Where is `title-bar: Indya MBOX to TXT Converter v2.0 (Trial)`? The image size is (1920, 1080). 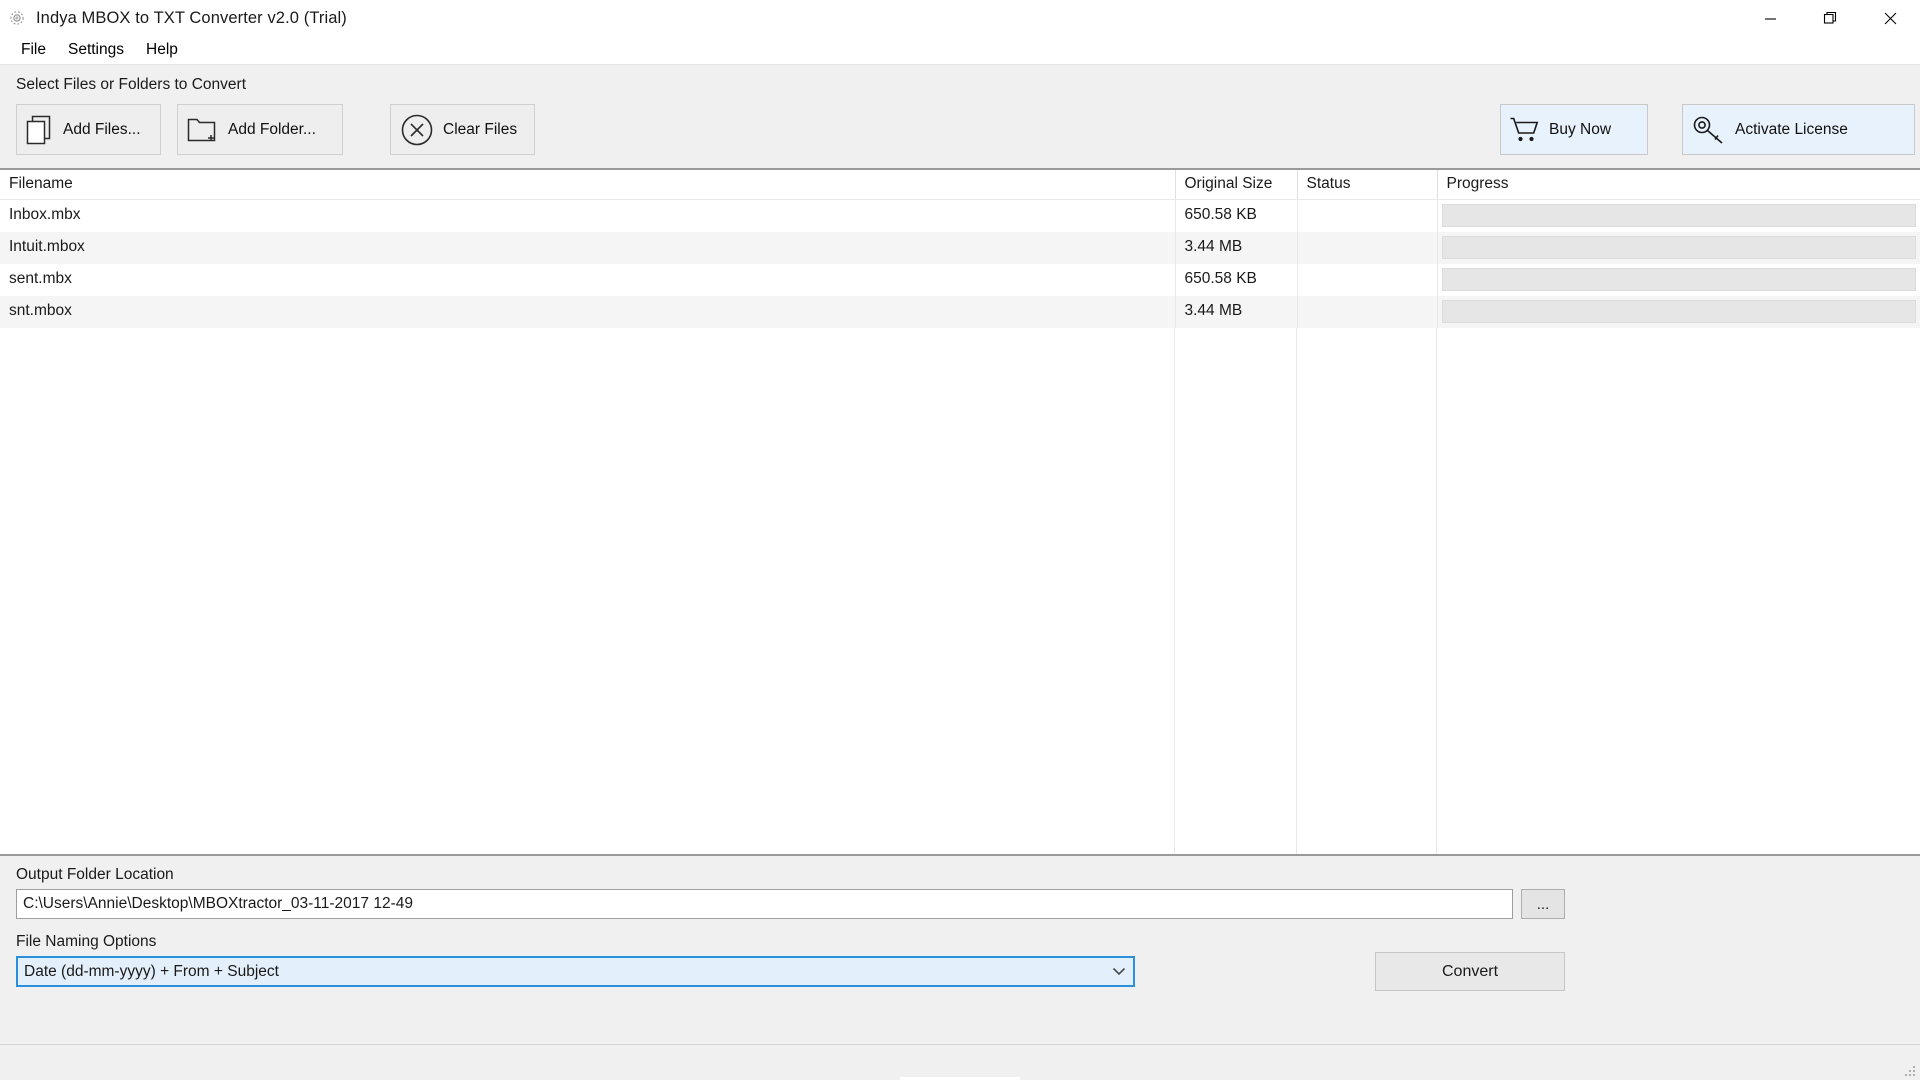 title-bar: Indya MBOX to TXT Converter v2.0 (Trial) is located at coordinates (960, 18).